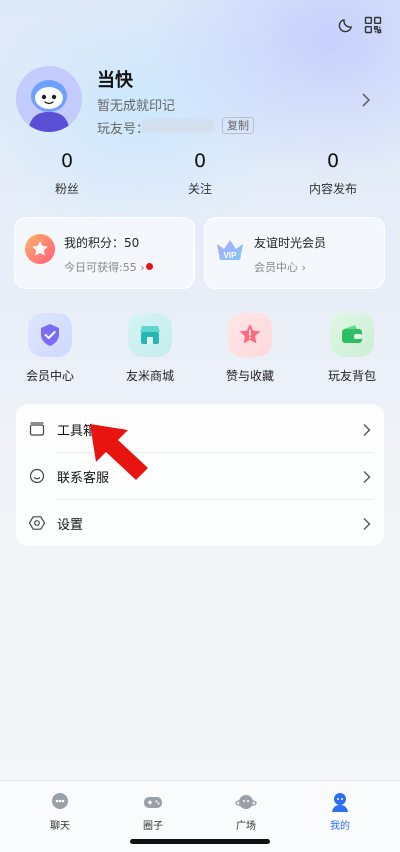 The image size is (400, 852). Describe the element at coordinates (250, 335) in the screenshot. I see `star-icon` at that location.